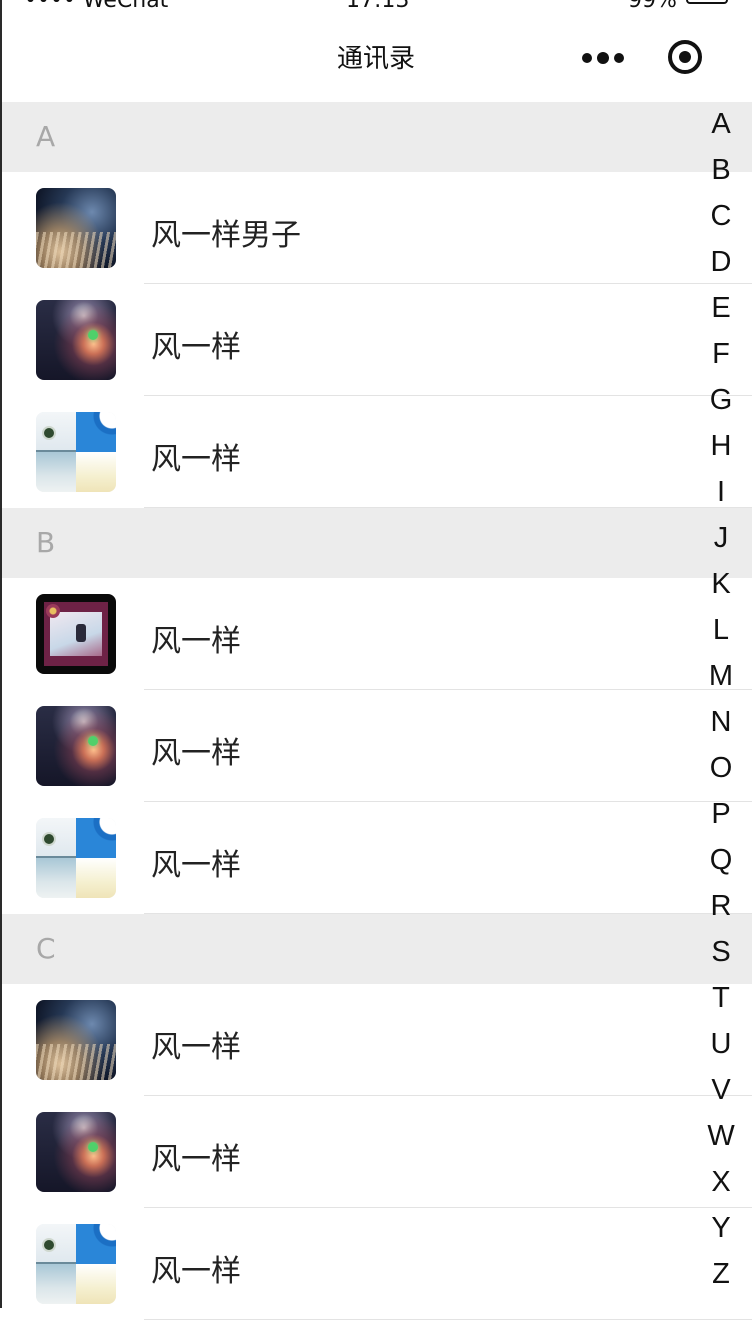 Image resolution: width=752 pixels, height=1320 pixels. I want to click on index-letter-i: I, so click(721, 492).